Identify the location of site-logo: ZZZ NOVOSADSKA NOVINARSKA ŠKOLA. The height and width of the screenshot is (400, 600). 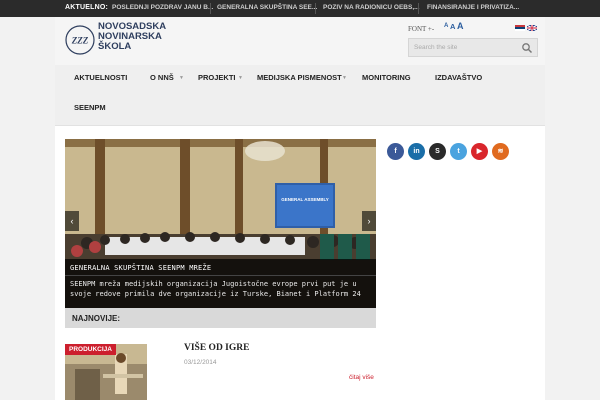
(120, 41).